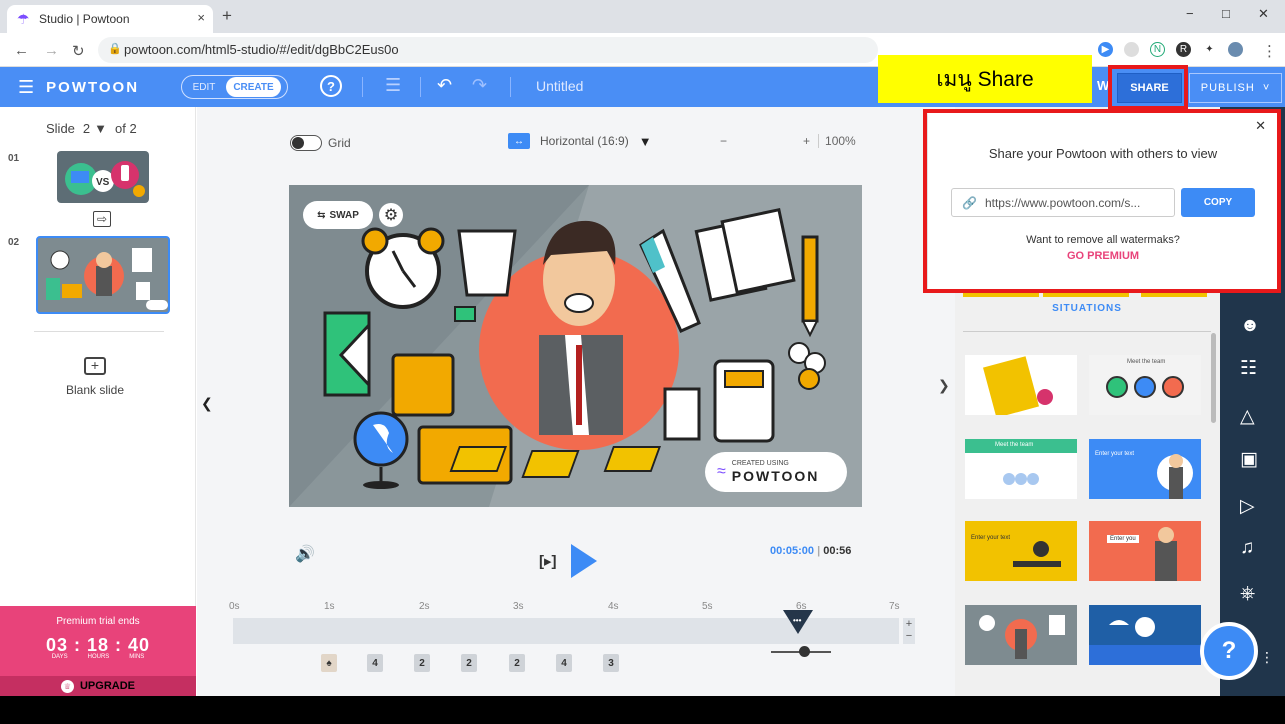 The image size is (1285, 724). I want to click on mode-create-button: CREATE, so click(253, 87).